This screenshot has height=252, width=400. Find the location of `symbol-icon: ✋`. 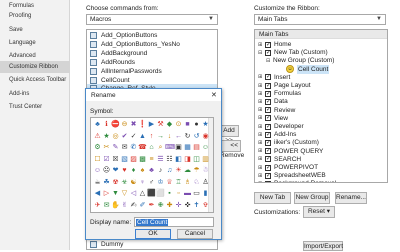

symbol-icon: ✋ is located at coordinates (115, 205).